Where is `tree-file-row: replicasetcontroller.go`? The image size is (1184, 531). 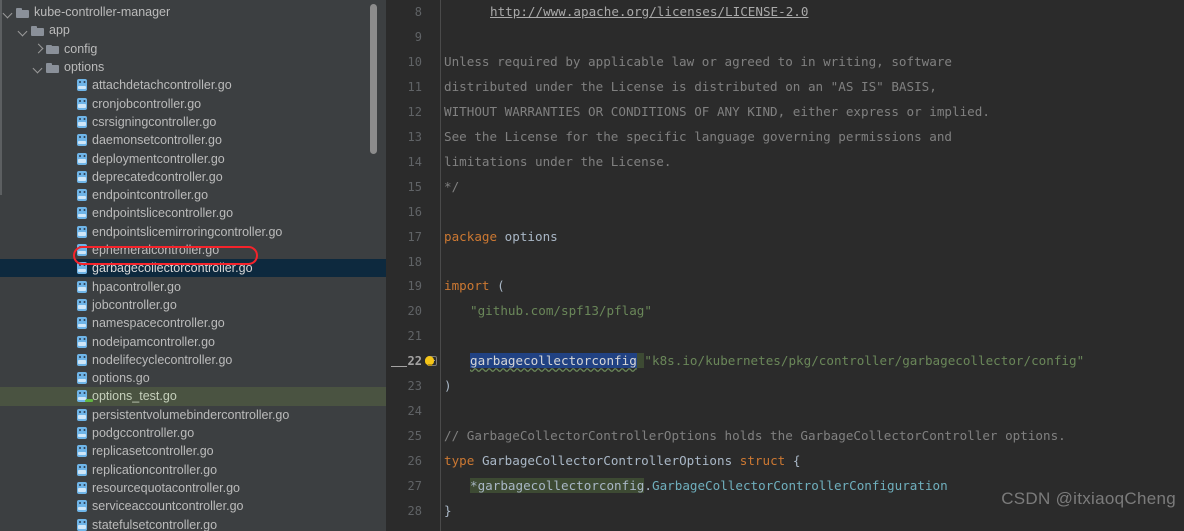 tree-file-row: replicasetcontroller.go is located at coordinates (193, 451).